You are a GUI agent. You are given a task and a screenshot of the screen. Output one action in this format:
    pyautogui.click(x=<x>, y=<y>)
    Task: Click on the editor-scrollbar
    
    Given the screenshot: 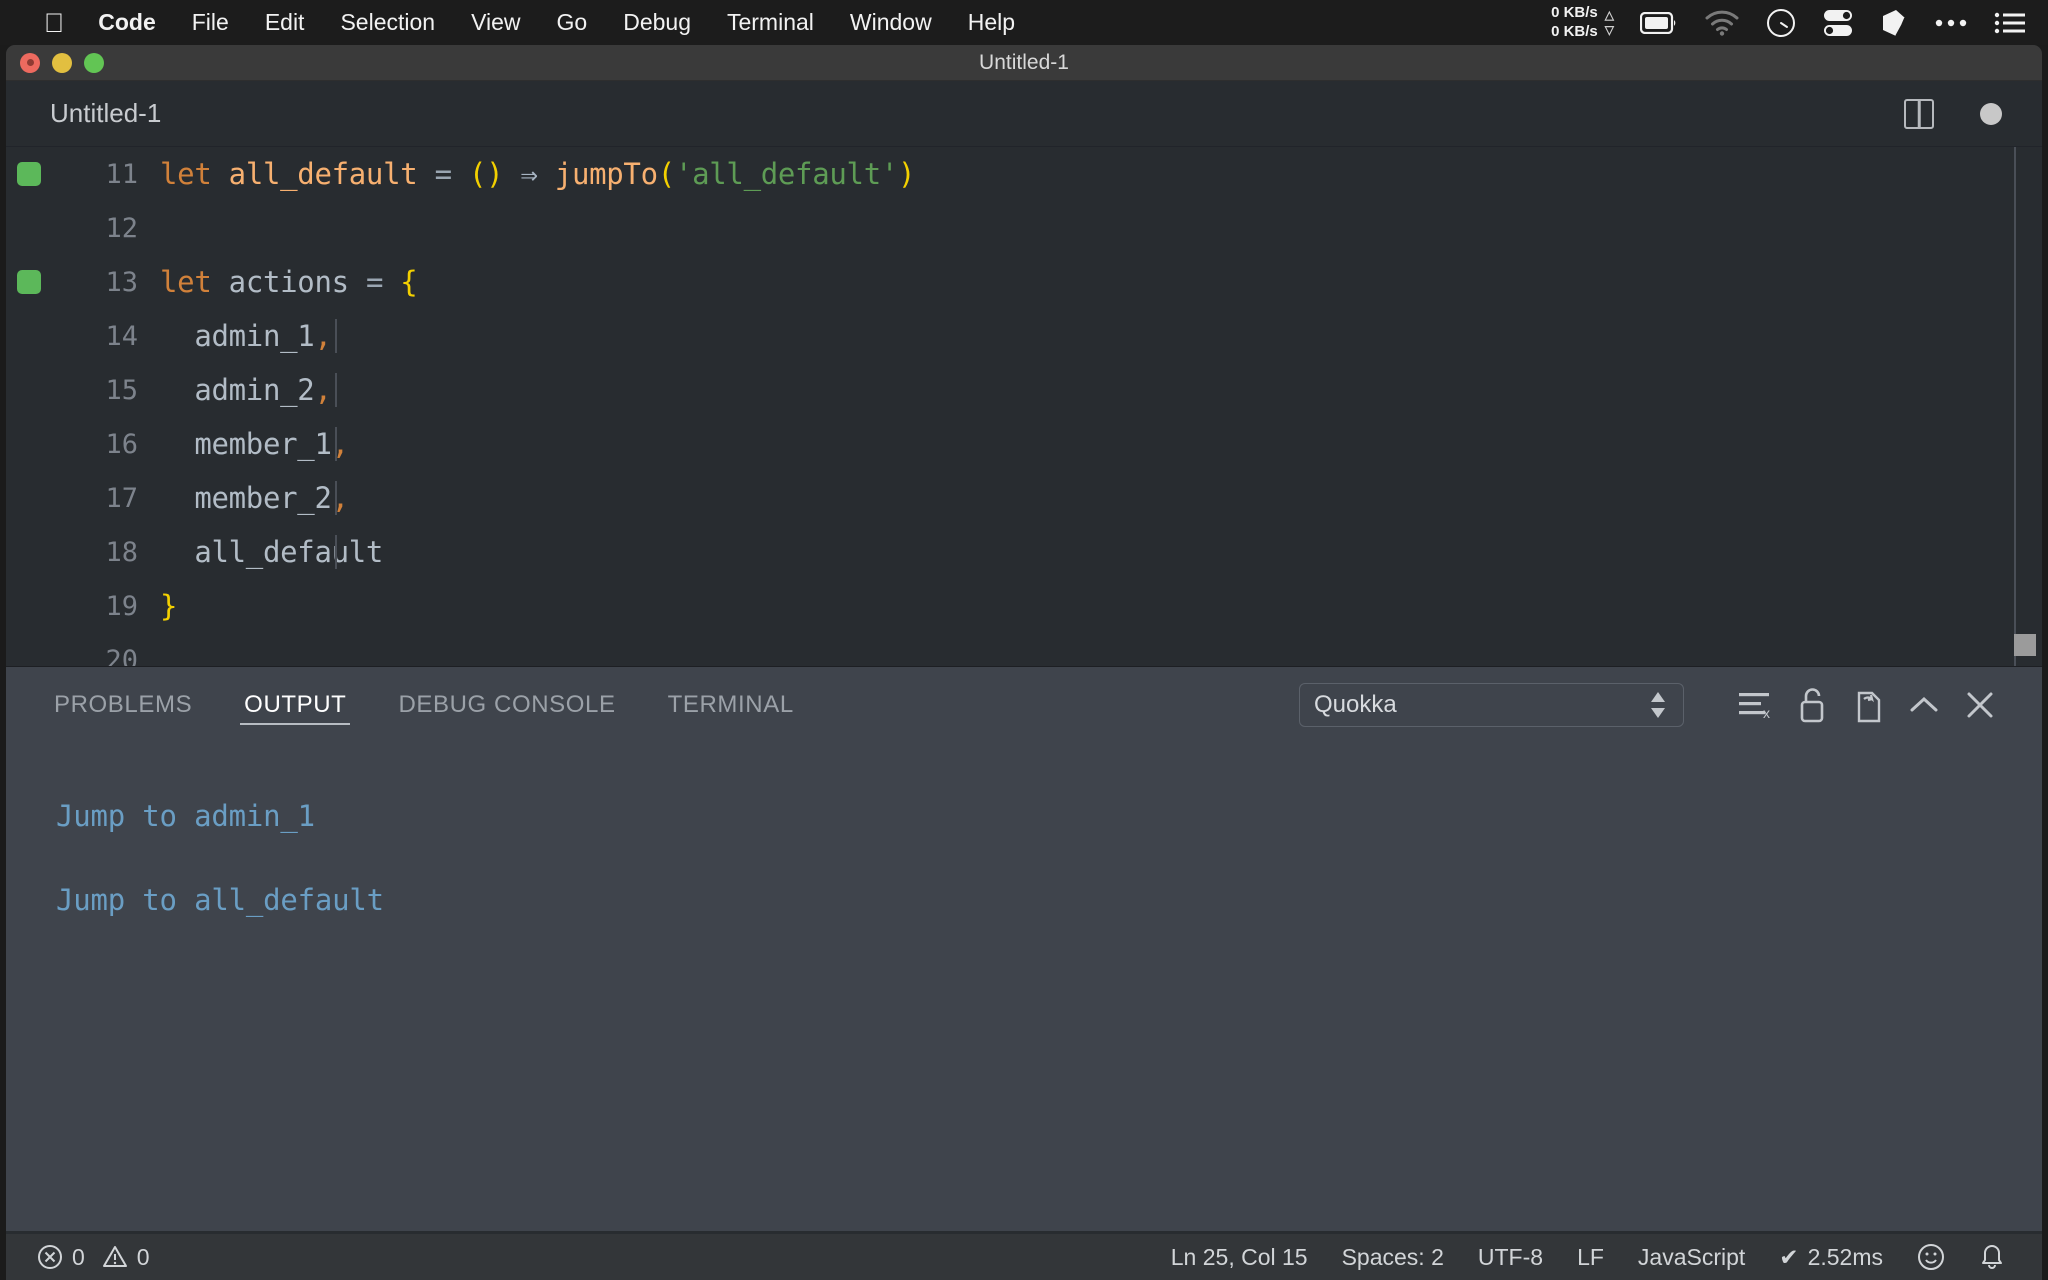 What is the action you would take?
    pyautogui.click(x=2028, y=406)
    